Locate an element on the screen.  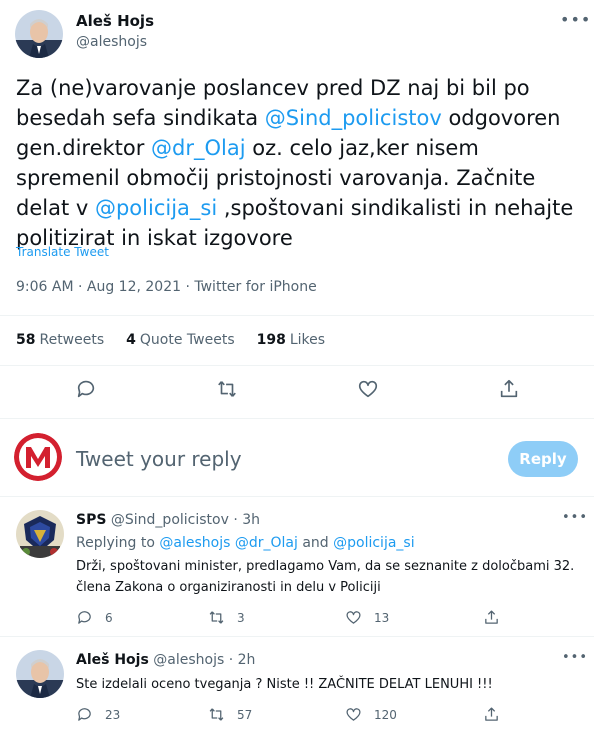
translate-tweet-link: Translate Tweet is located at coordinates (62, 252).